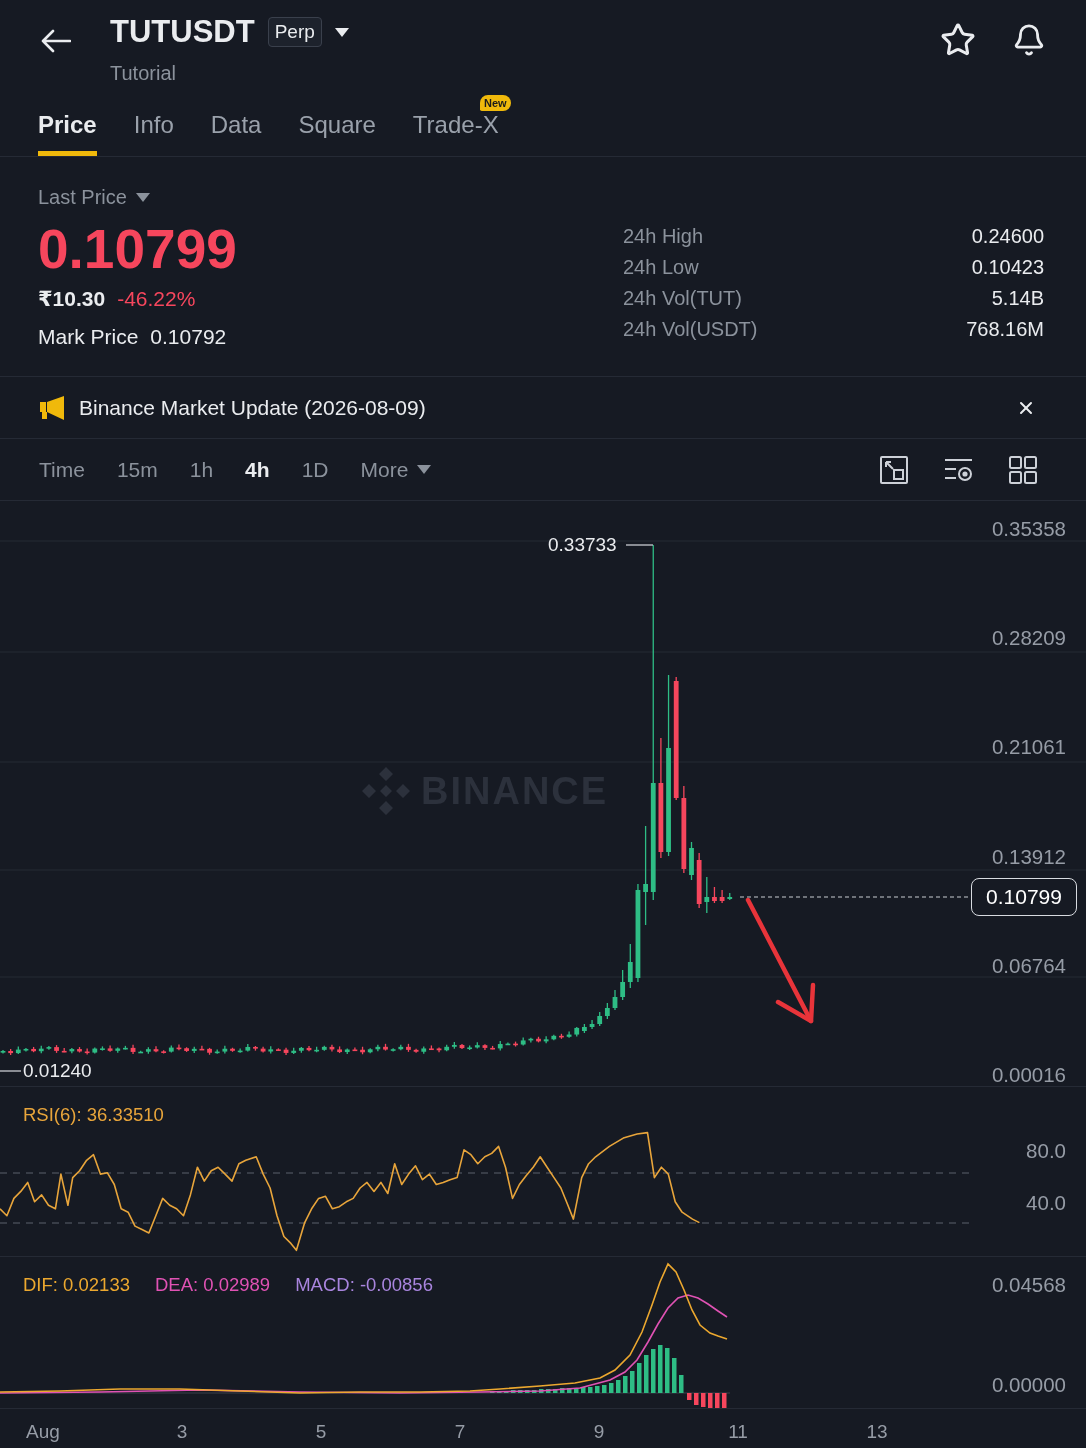 The width and height of the screenshot is (1086, 1448). What do you see at coordinates (364, 1285) in the screenshot?
I see `macd-legend: MACD: -0.00856` at bounding box center [364, 1285].